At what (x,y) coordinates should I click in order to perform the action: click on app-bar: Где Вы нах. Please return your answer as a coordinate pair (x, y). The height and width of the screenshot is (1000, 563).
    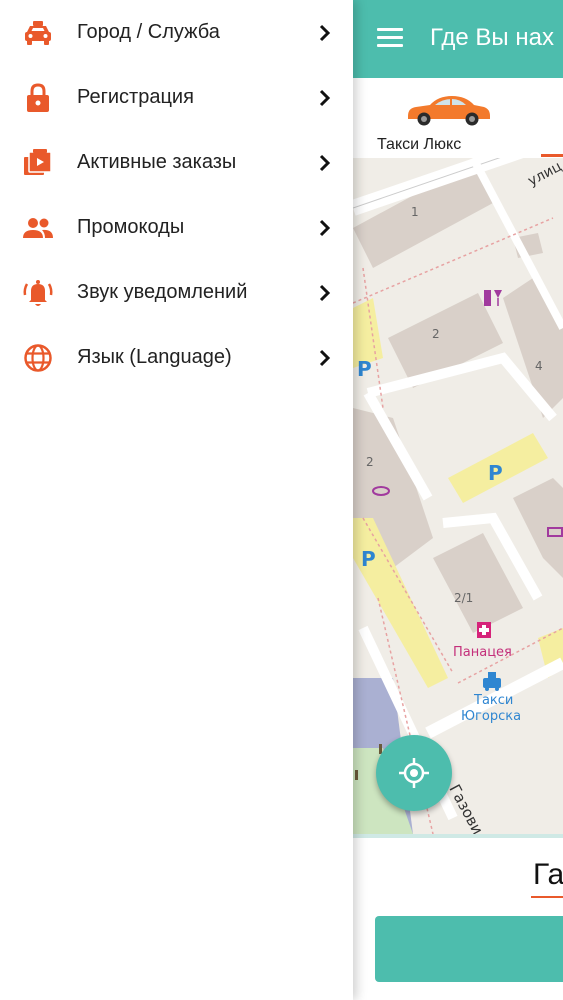
    Looking at the image, I should click on (458, 39).